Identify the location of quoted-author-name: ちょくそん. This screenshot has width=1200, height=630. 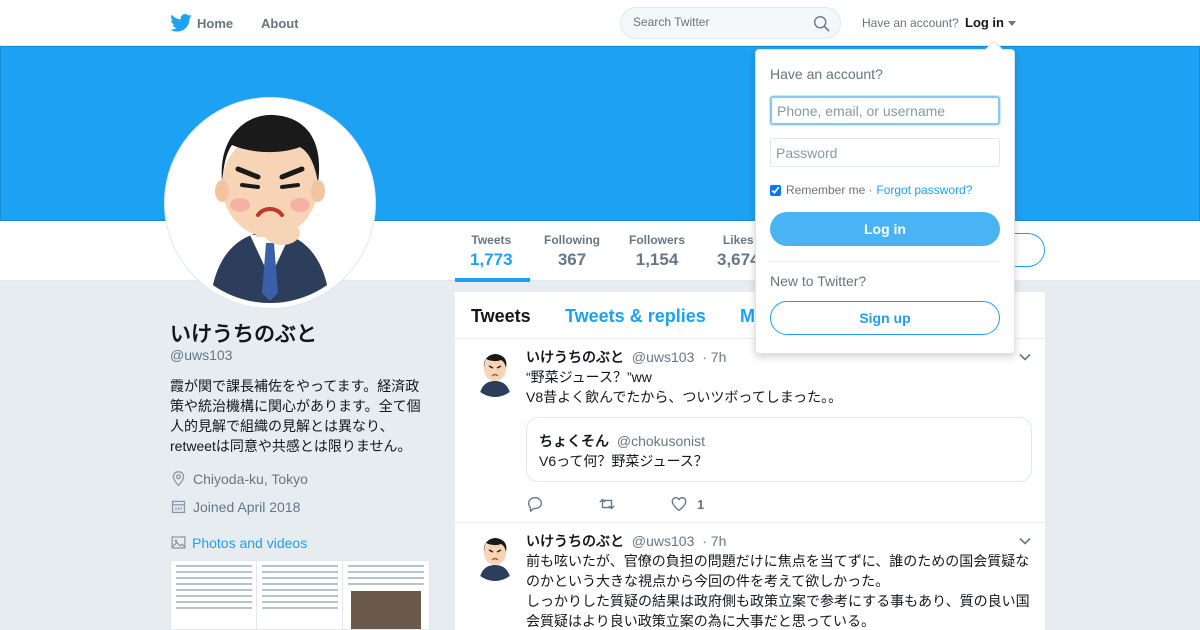
(574, 441).